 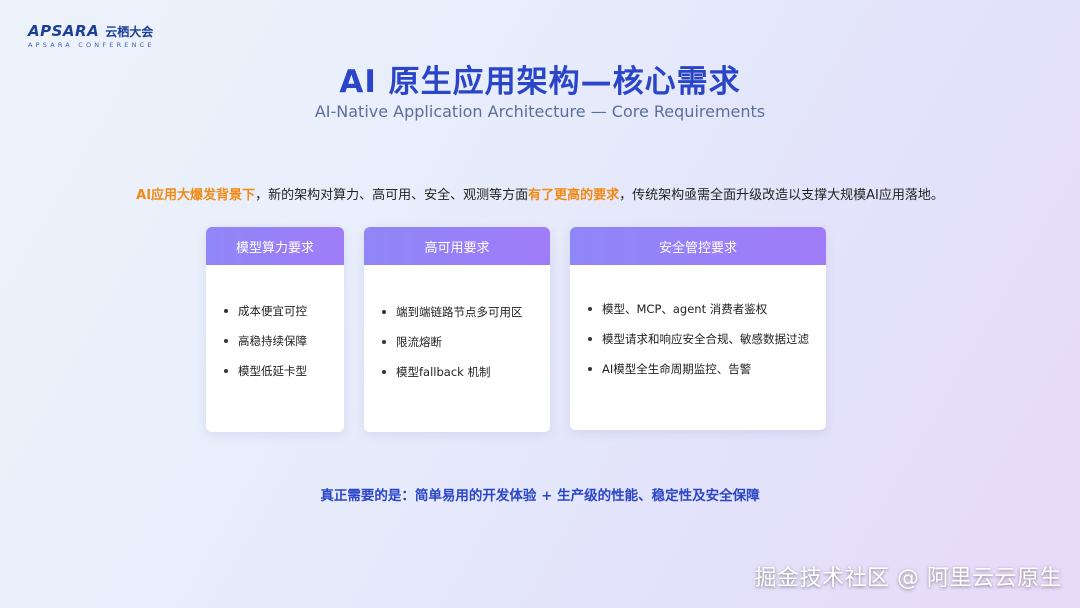 What do you see at coordinates (196, 195) in the screenshot?
I see `intro-highlight-1: AI应用大爆发背景下` at bounding box center [196, 195].